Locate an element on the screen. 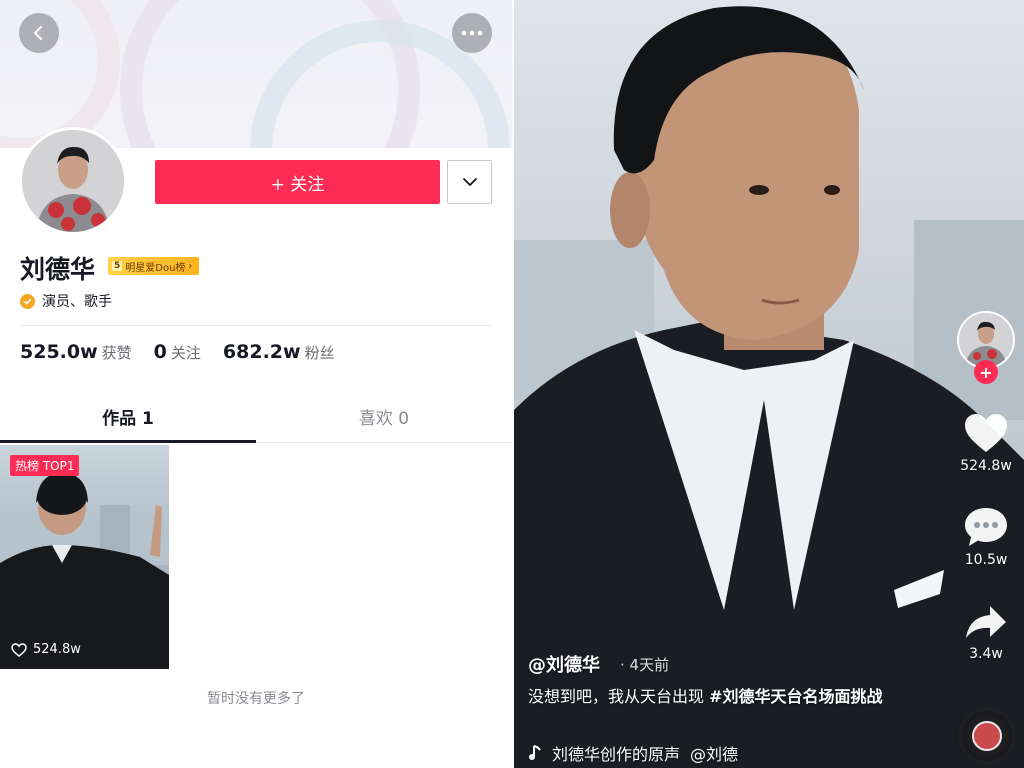  follow-button: + 关注 is located at coordinates (297, 182).